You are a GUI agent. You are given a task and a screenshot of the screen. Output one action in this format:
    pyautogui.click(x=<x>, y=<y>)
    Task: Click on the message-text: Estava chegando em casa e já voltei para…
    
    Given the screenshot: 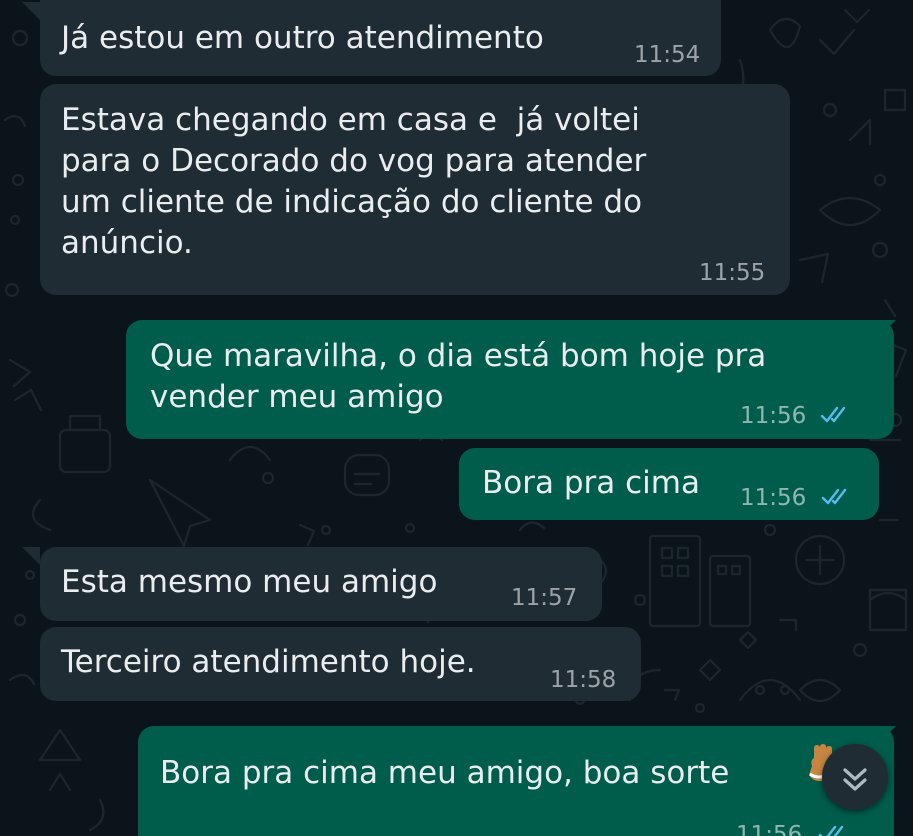 What is the action you would take?
    pyautogui.click(x=354, y=181)
    